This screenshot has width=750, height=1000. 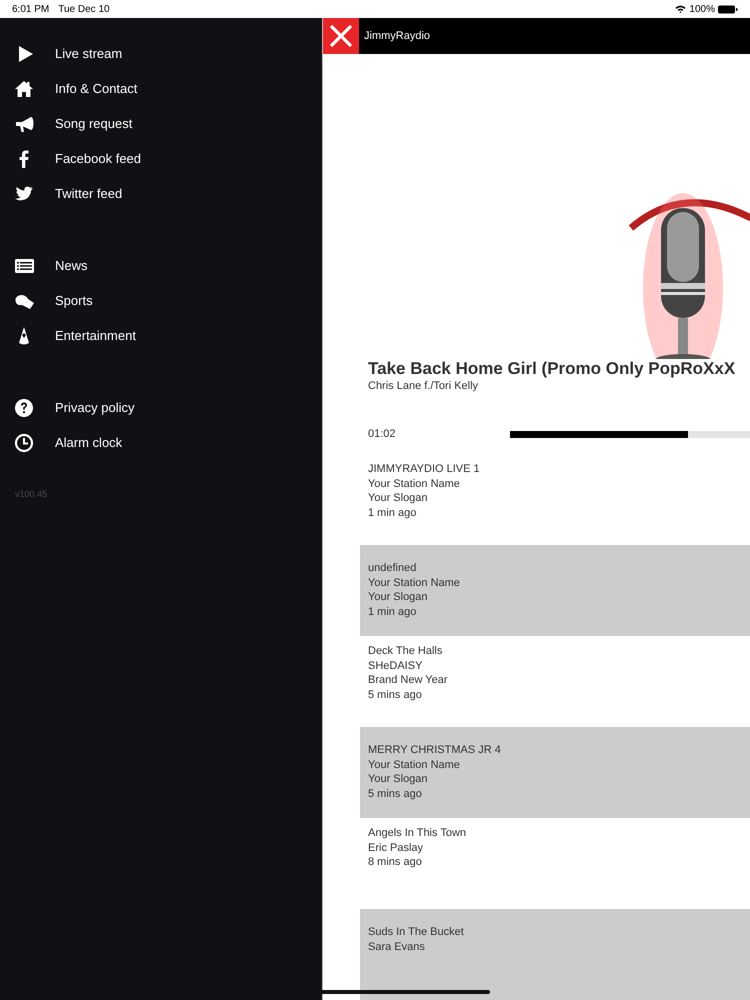 I want to click on wifi-icon, so click(x=680, y=9).